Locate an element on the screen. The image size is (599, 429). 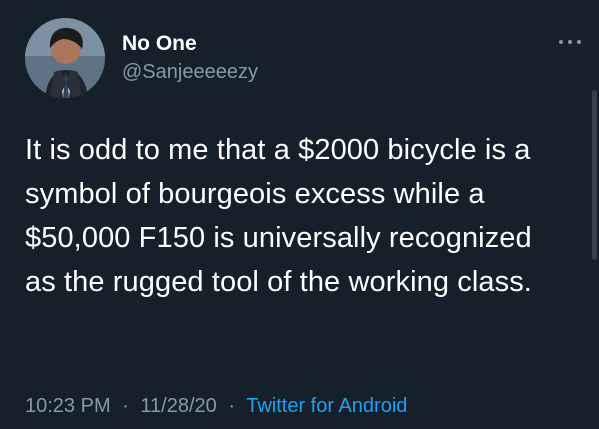
tweet-date: 11/28/20 is located at coordinates (178, 406).